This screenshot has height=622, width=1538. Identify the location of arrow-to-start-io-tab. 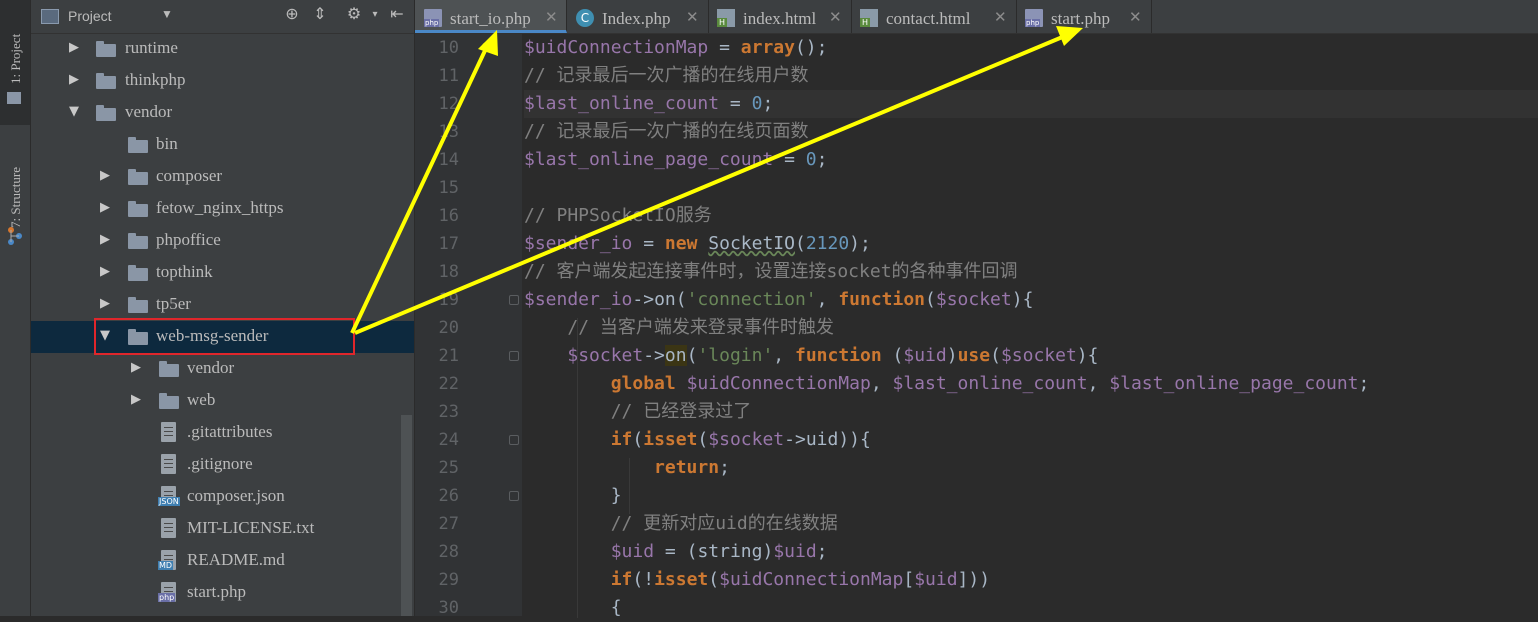
(421, 185).